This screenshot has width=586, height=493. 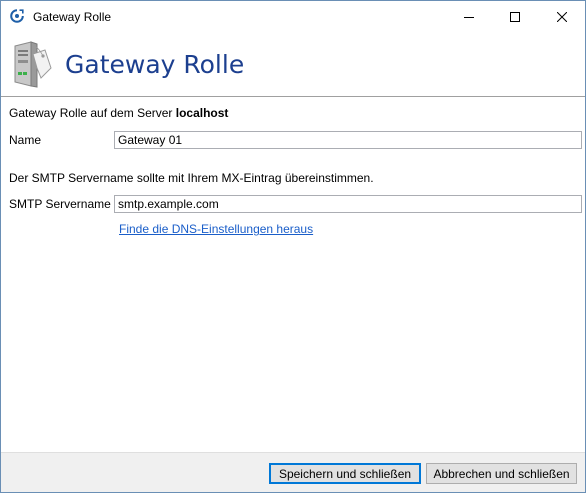 What do you see at coordinates (348, 140) in the screenshot?
I see `name-input` at bounding box center [348, 140].